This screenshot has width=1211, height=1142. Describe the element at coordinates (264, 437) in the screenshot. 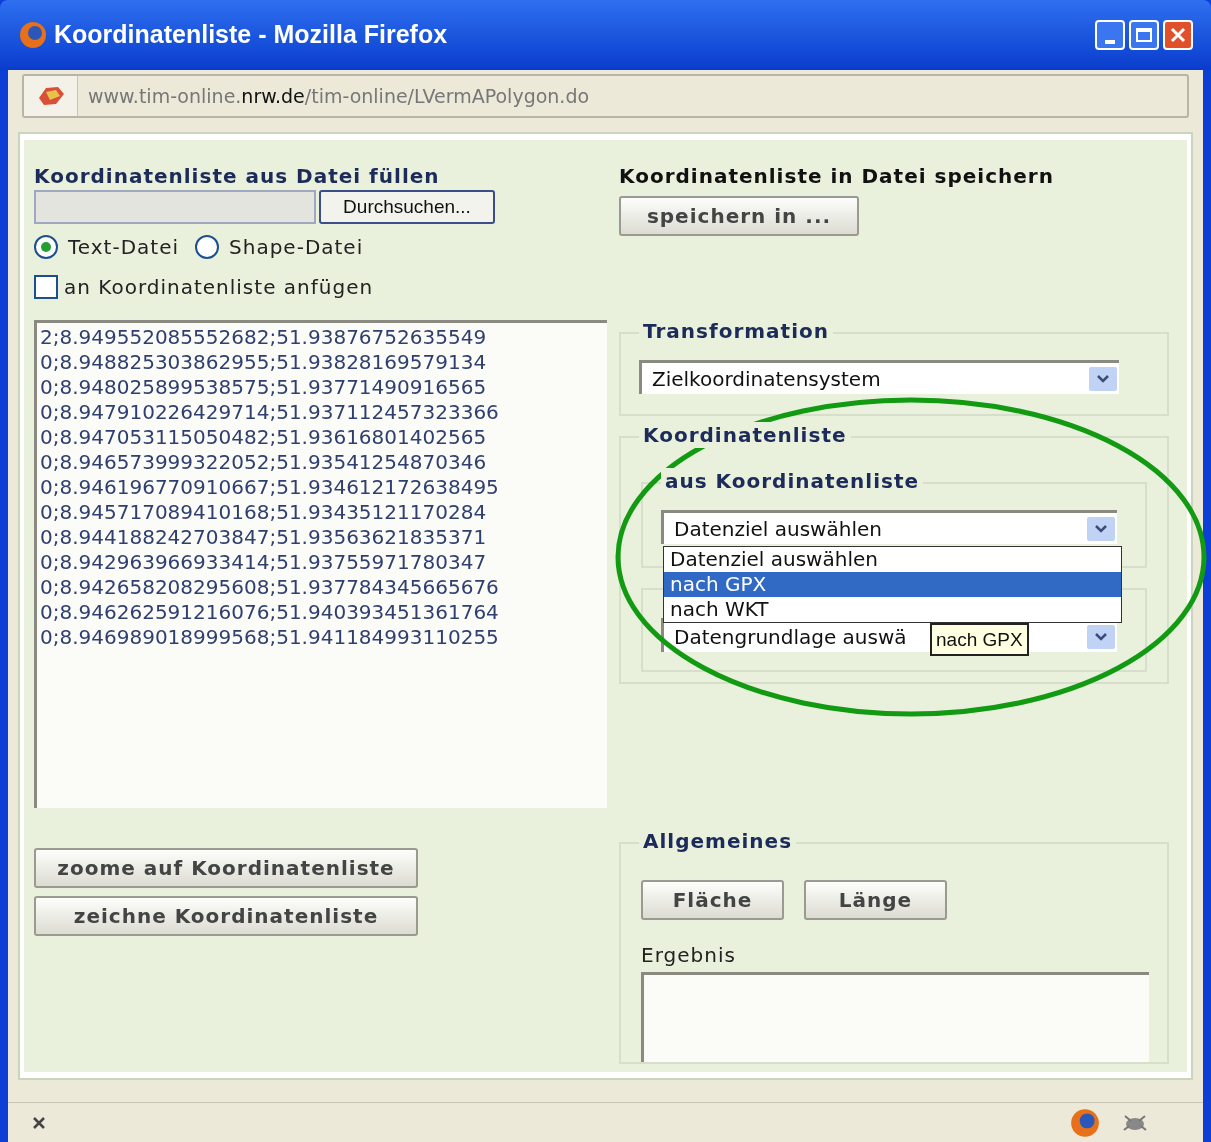

I see `coordinate-line: 0;8.947053115050482;51.93616801402565` at that location.